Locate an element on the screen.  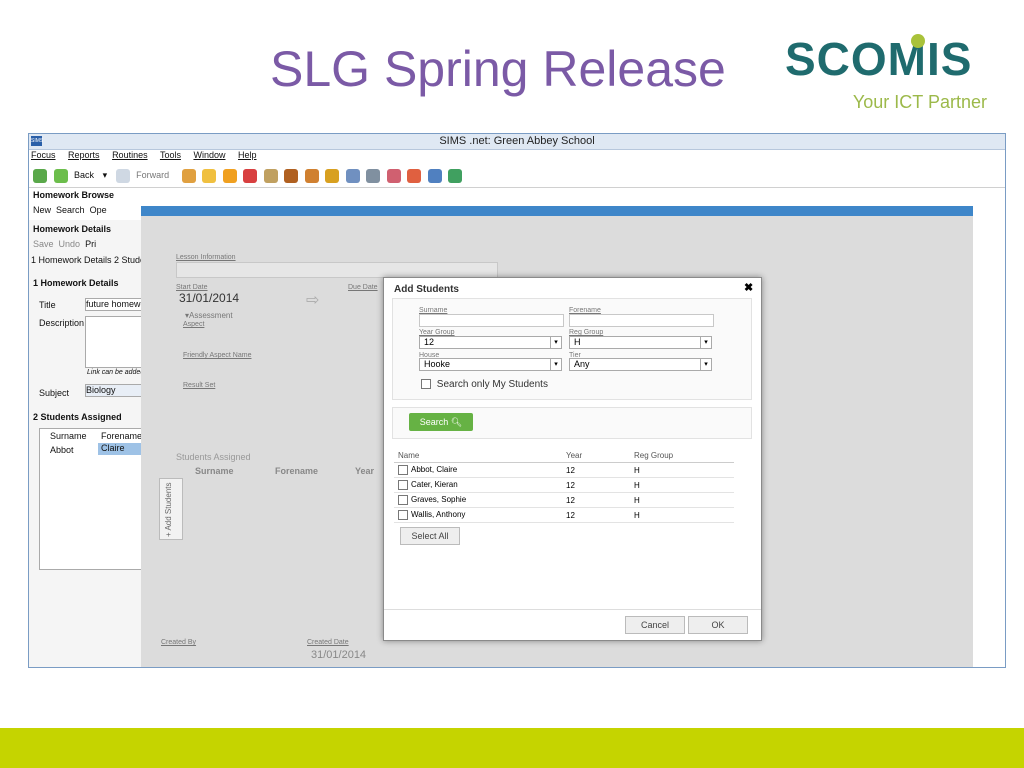
reports-icon is located at coordinates (332, 175).